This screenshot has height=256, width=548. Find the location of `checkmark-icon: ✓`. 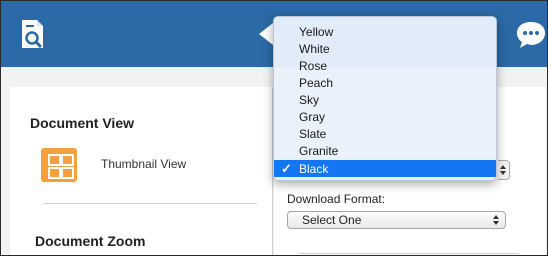

checkmark-icon: ✓ is located at coordinates (286, 168).